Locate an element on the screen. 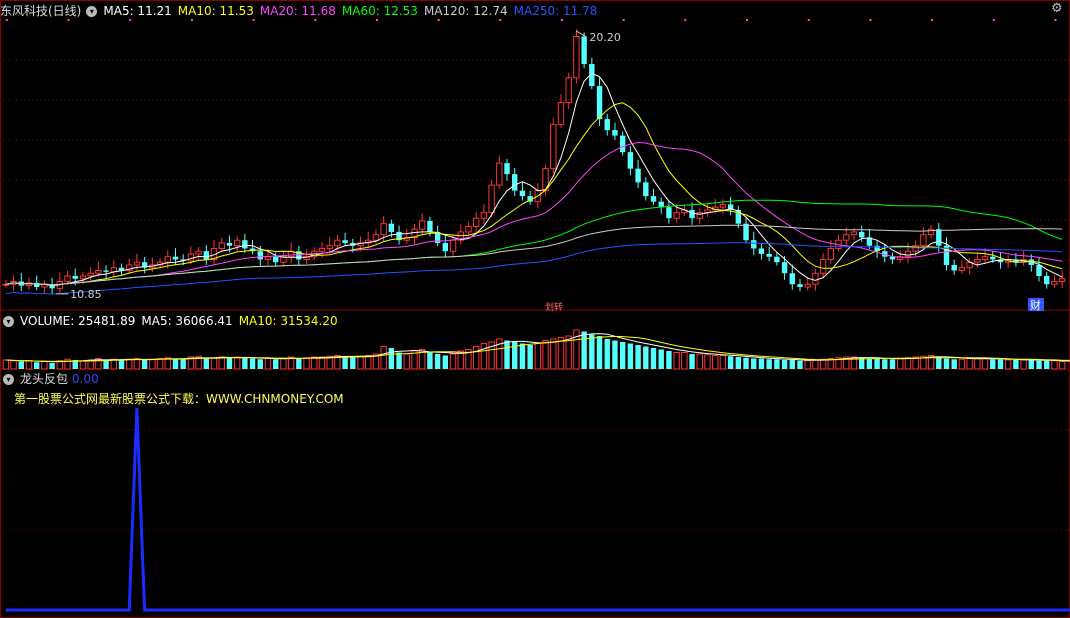  finance-marker: 财 is located at coordinates (1035, 305).